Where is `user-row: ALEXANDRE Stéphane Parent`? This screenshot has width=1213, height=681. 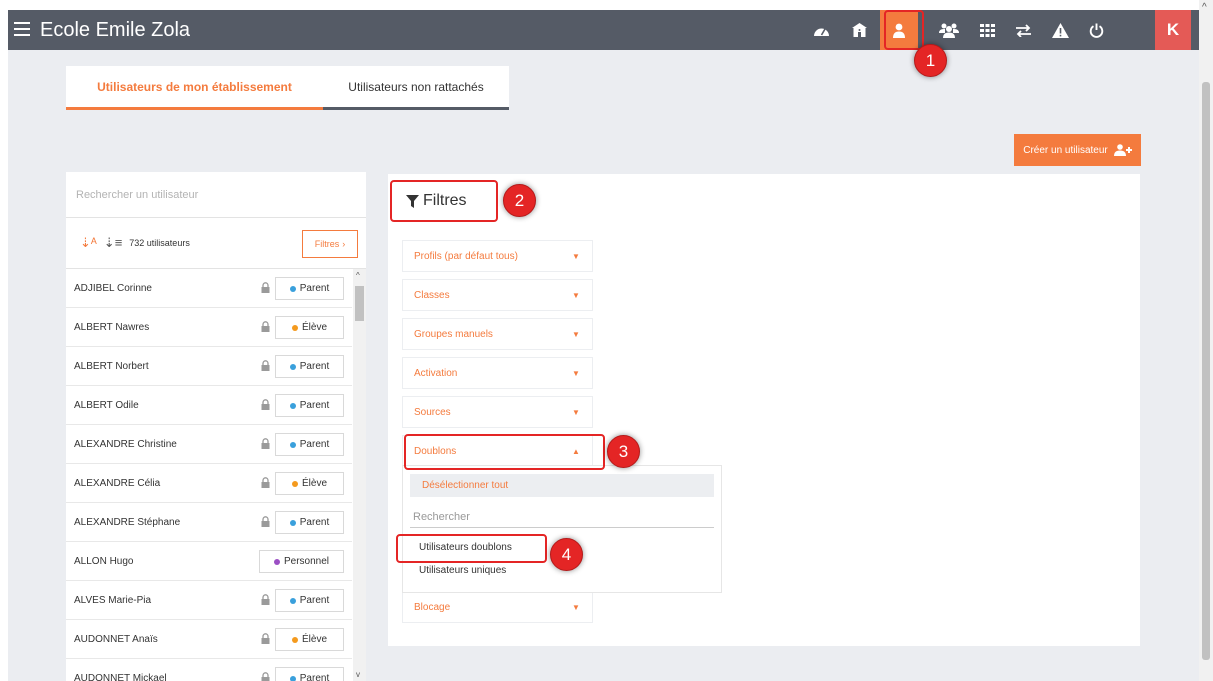
user-row: ALEXANDRE Stéphane Parent is located at coordinates (209, 522).